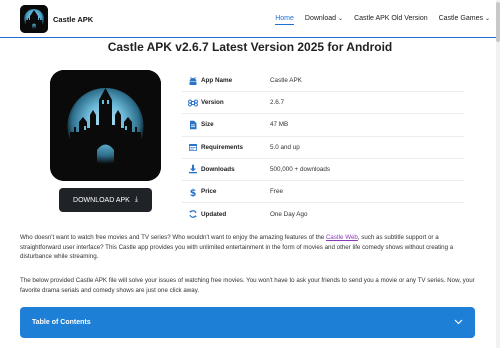  I want to click on download-apk-button: DOWNLOAD APK ⤓, so click(105, 200).